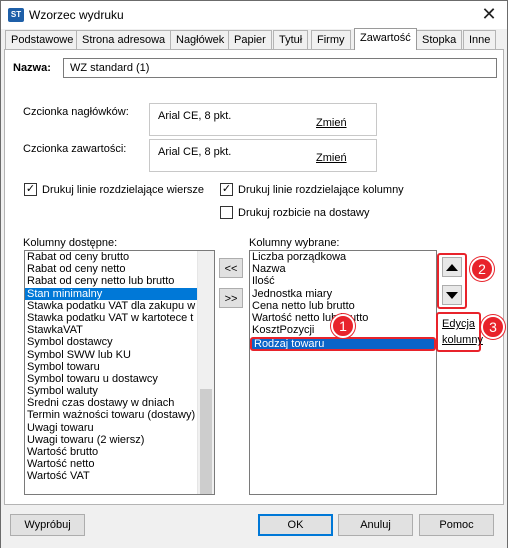  I want to click on remove-column-button: >>, so click(231, 298).